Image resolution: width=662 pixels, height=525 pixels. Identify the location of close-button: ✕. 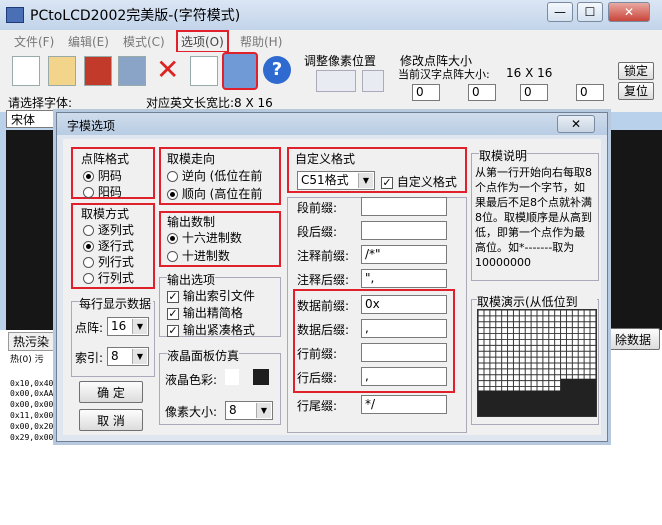
(629, 12).